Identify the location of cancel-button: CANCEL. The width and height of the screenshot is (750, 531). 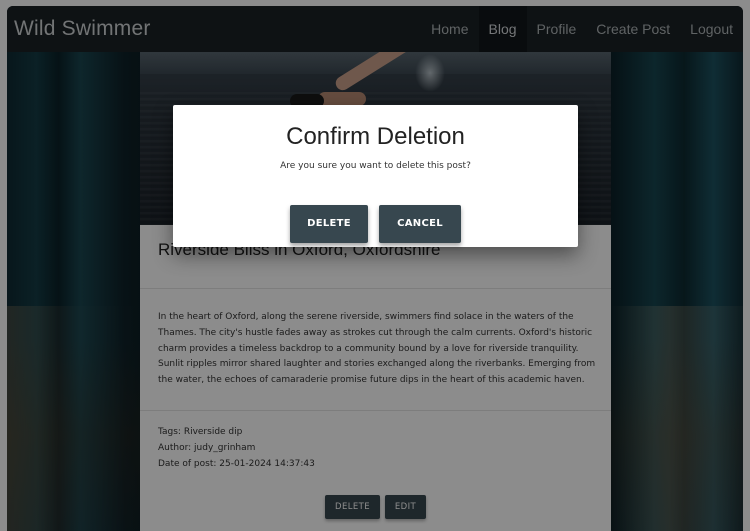
(420, 224).